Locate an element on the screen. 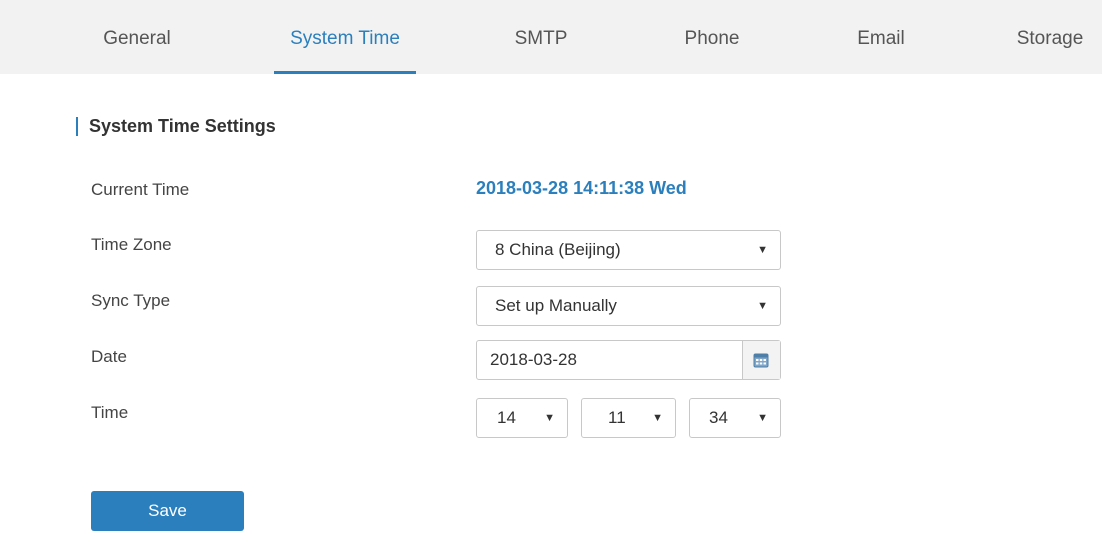 This screenshot has width=1102, height=553. time-zone-select: 8 China (Beijing) ▼ is located at coordinates (628, 250).